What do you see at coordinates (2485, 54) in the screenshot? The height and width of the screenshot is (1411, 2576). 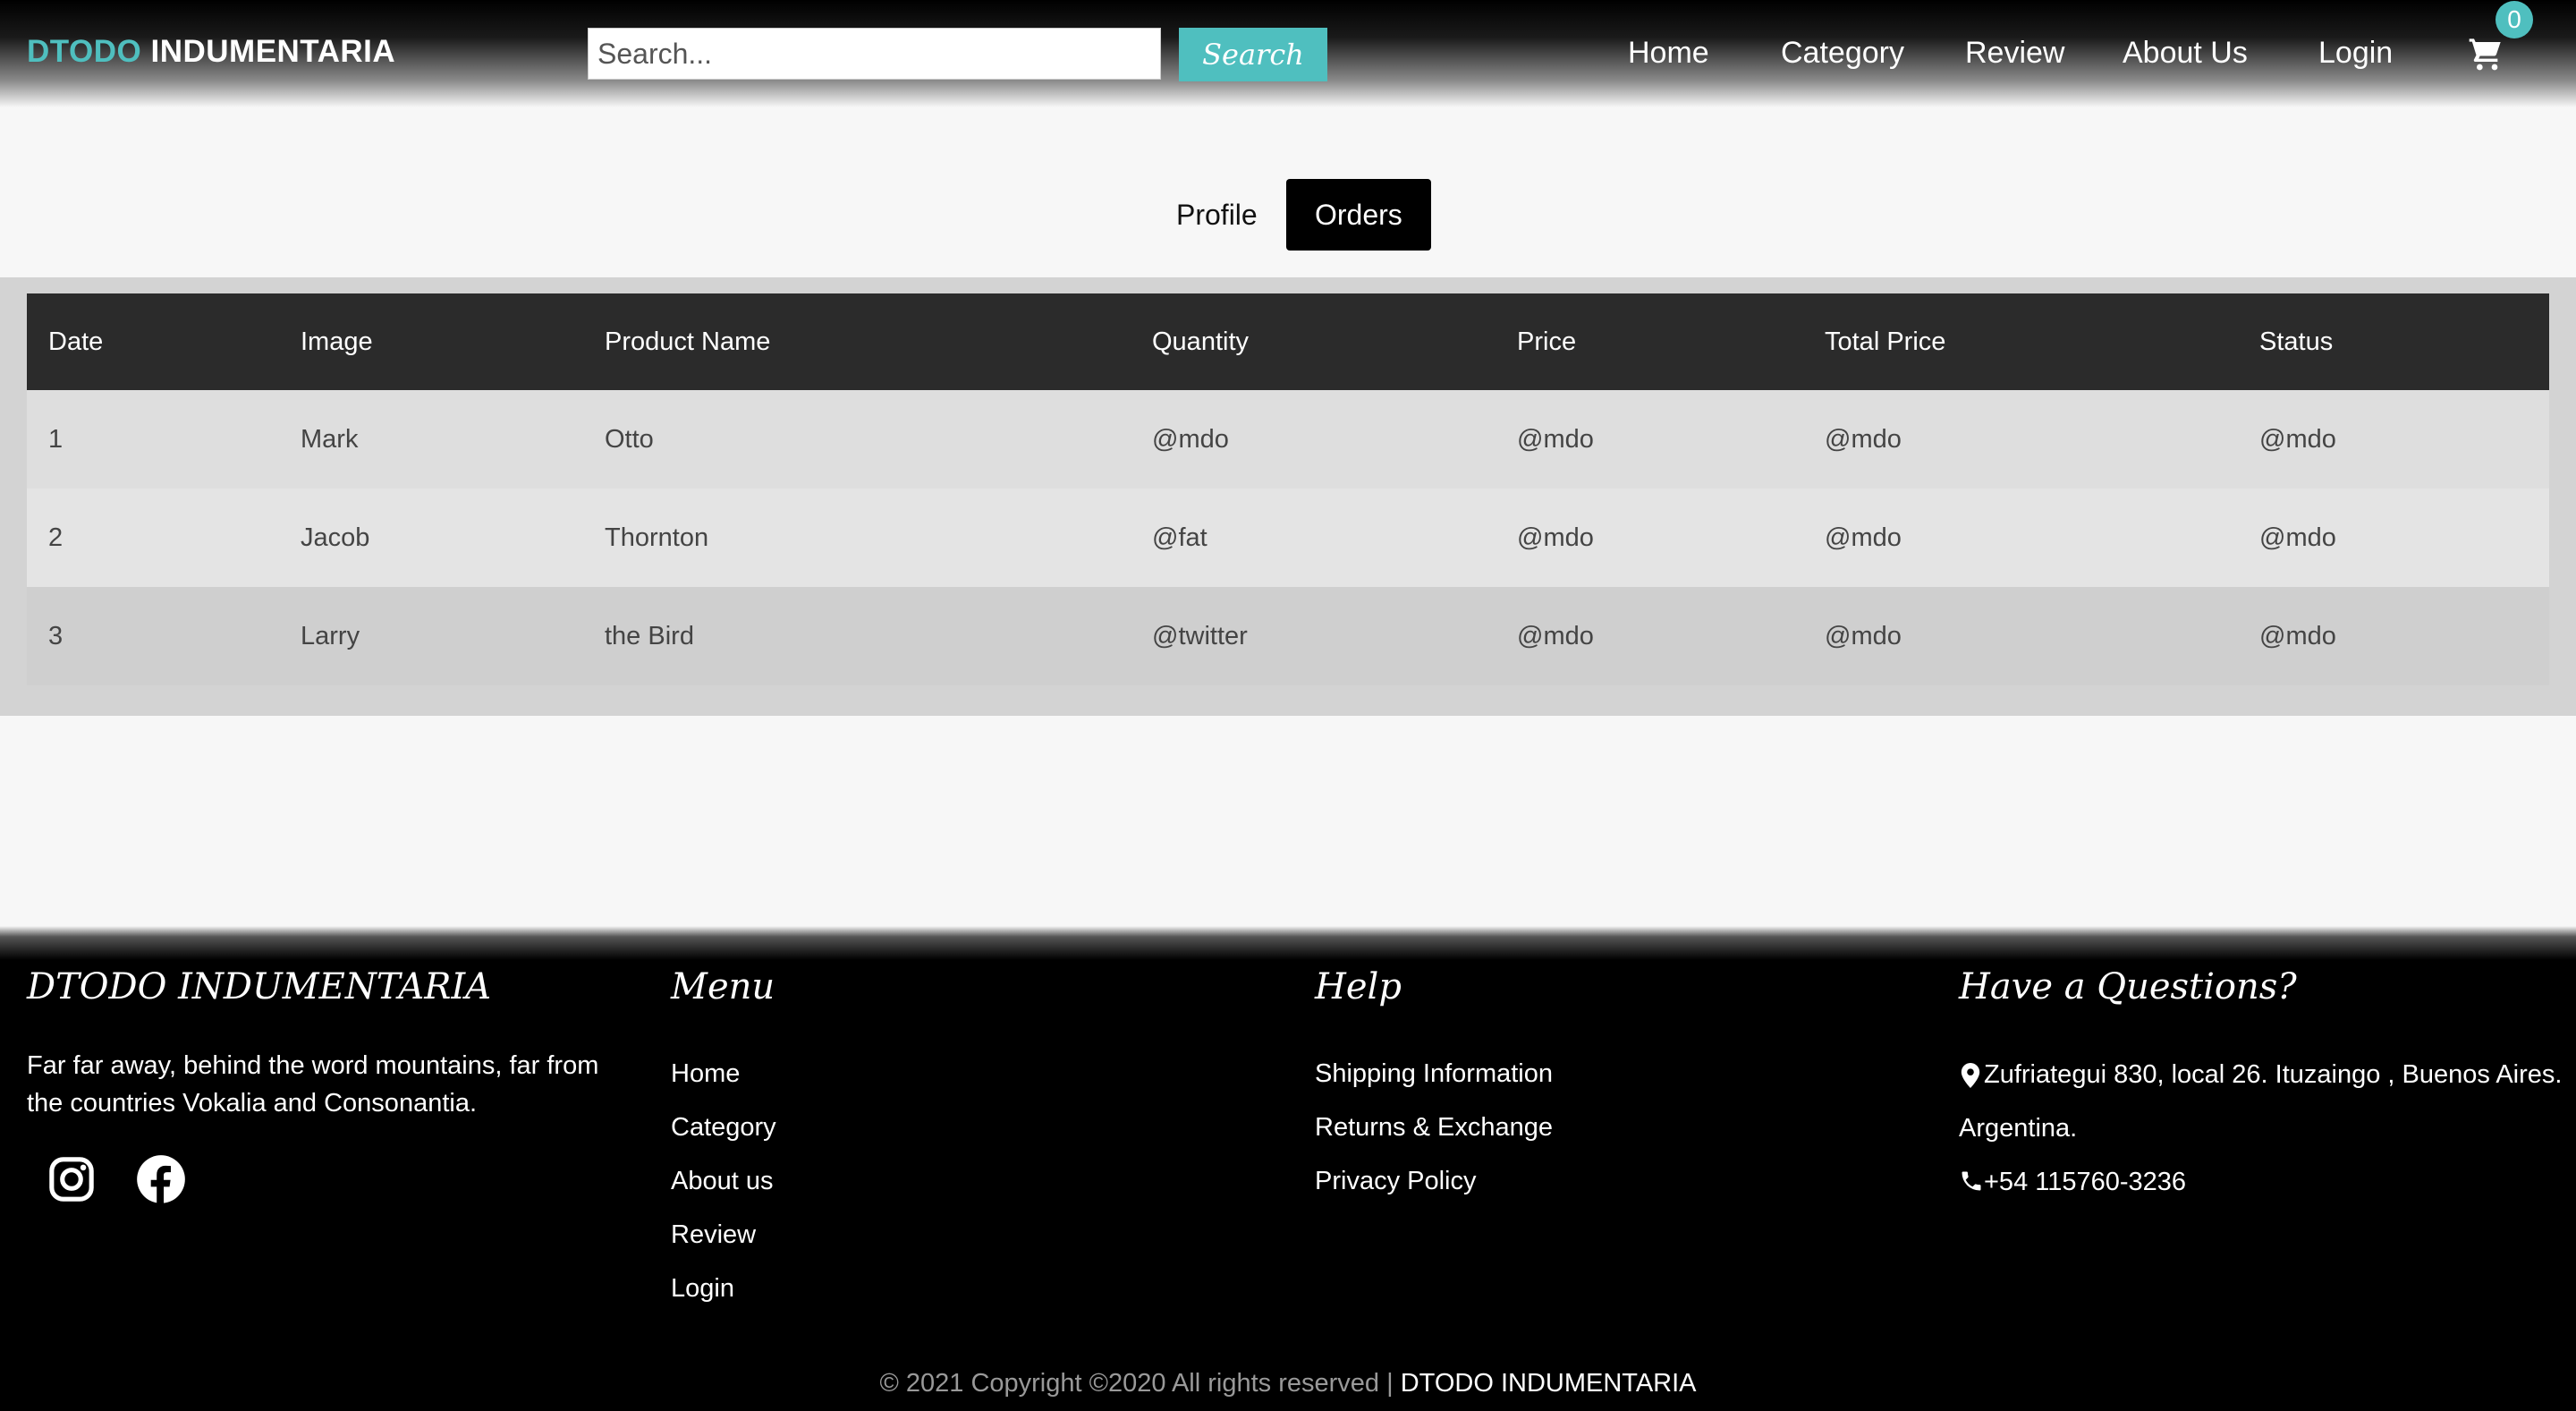 I see `cart-icon` at bounding box center [2485, 54].